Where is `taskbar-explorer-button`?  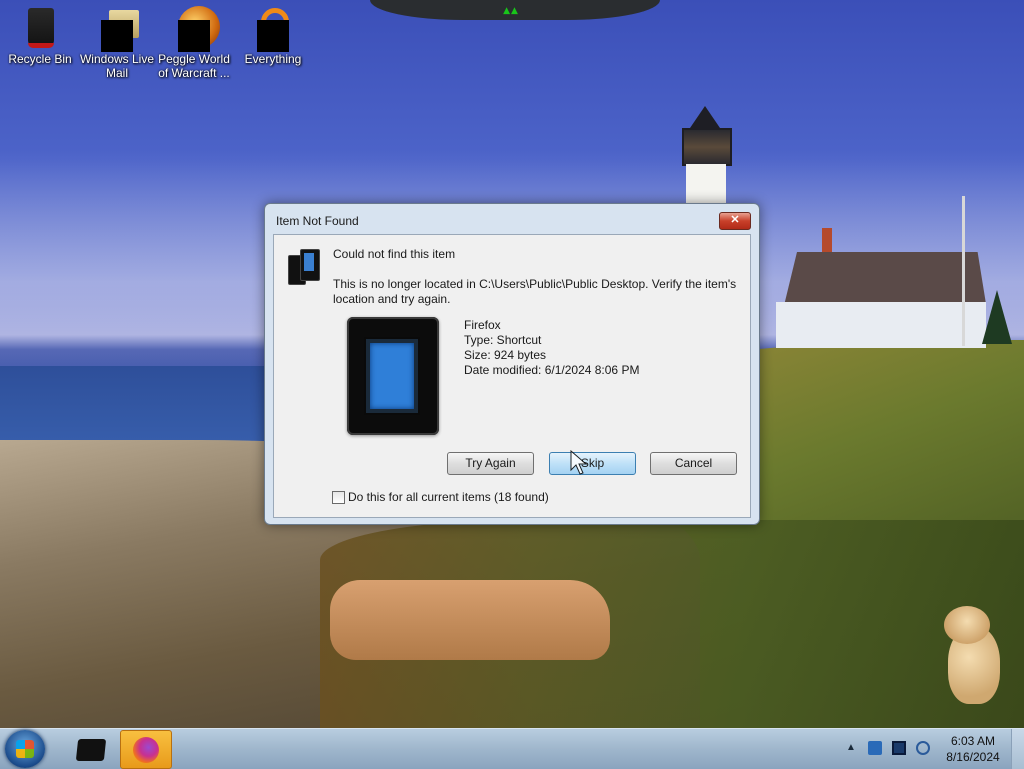 taskbar-explorer-button is located at coordinates (92, 749).